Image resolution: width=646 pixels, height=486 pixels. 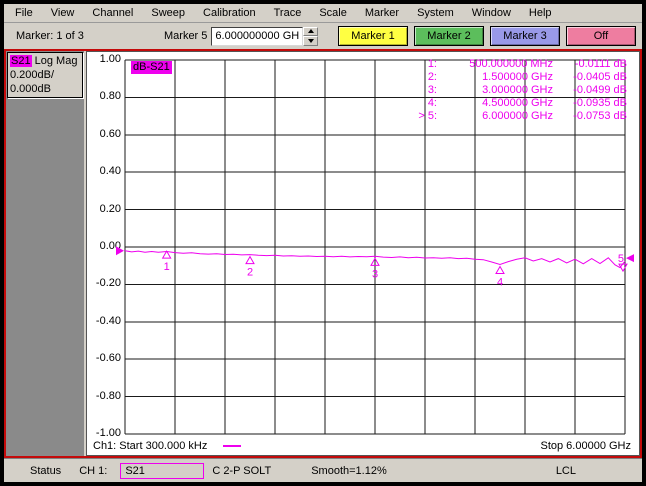 What do you see at coordinates (500, 282) in the screenshot?
I see `svg-text: 4` at bounding box center [500, 282].